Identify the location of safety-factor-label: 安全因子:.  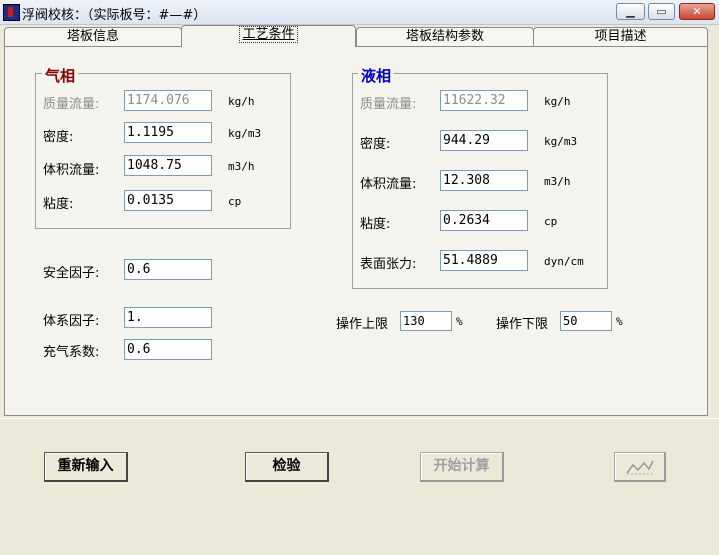
(71, 273).